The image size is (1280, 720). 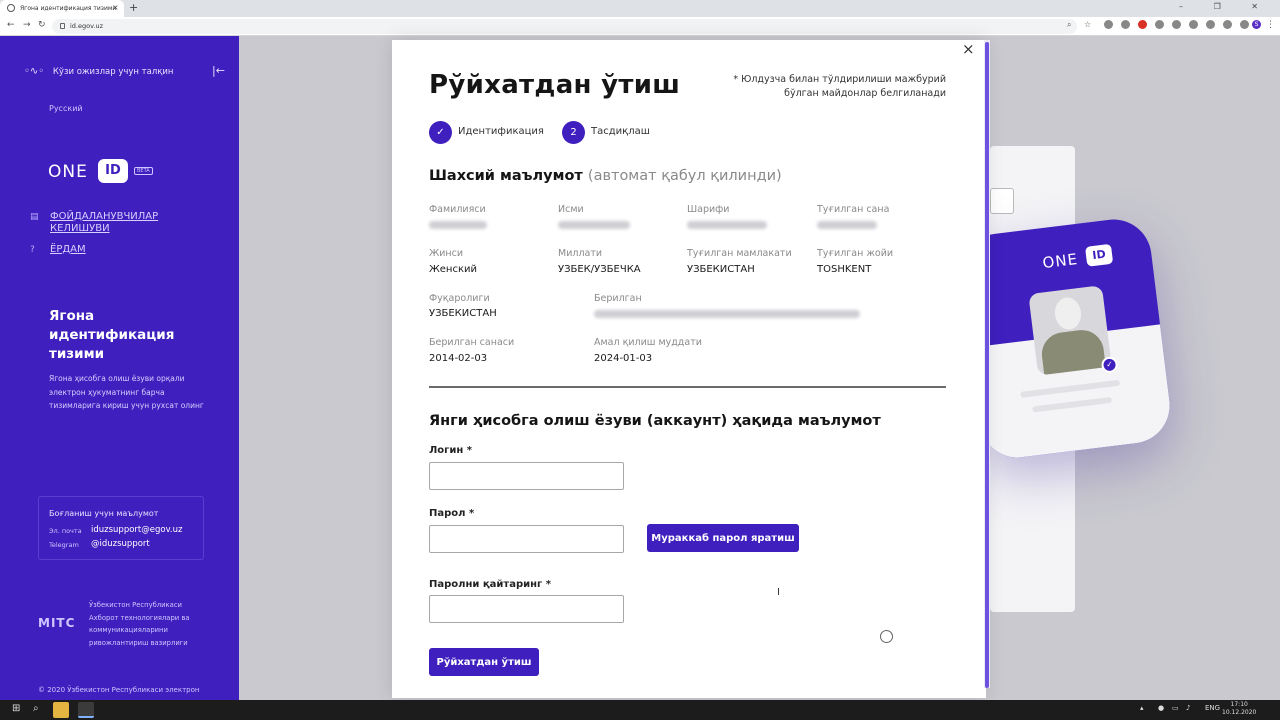 What do you see at coordinates (57, 623) in the screenshot?
I see `mitc-logo: MITC` at bounding box center [57, 623].